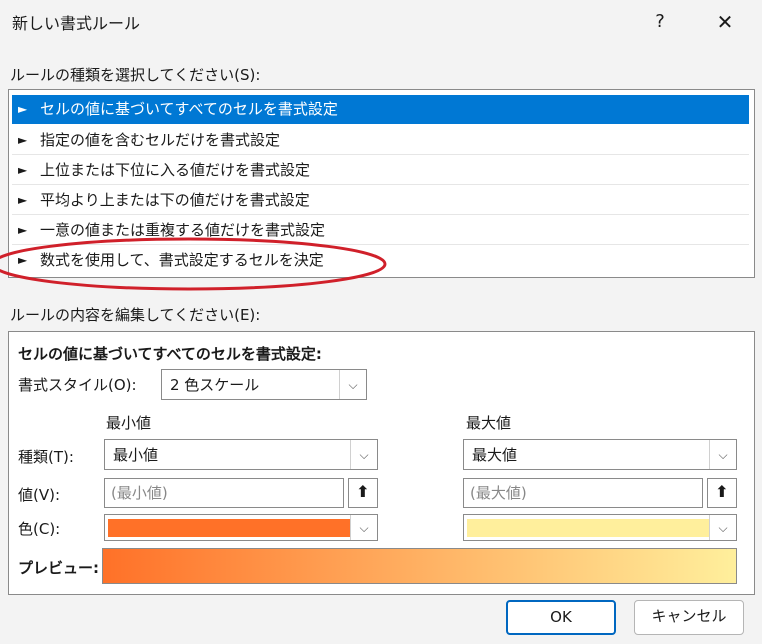 This screenshot has width=762, height=644. I want to click on value-label: 値(V):, so click(39, 495).